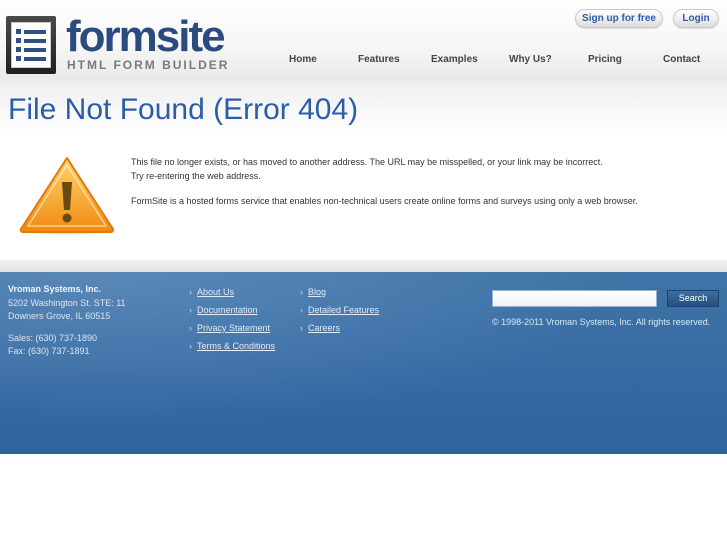 The width and height of the screenshot is (727, 545). I want to click on footer-link-detailed-features: Detailed Features, so click(343, 310).